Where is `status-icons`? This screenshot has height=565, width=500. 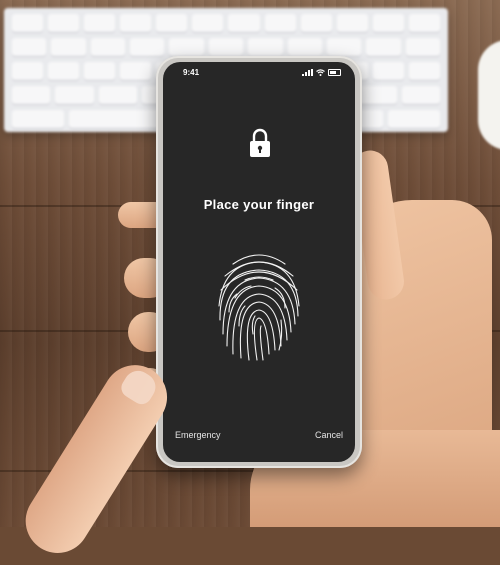
status-icons is located at coordinates (321, 72).